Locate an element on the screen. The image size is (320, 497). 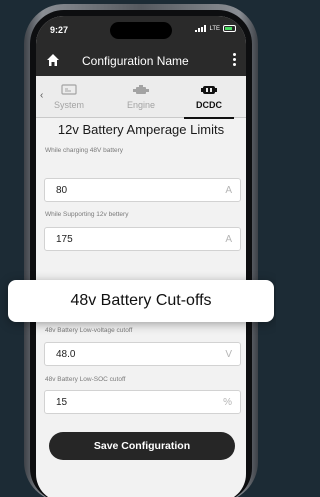
charging-limit-unit: A is located at coordinates (228, 190).